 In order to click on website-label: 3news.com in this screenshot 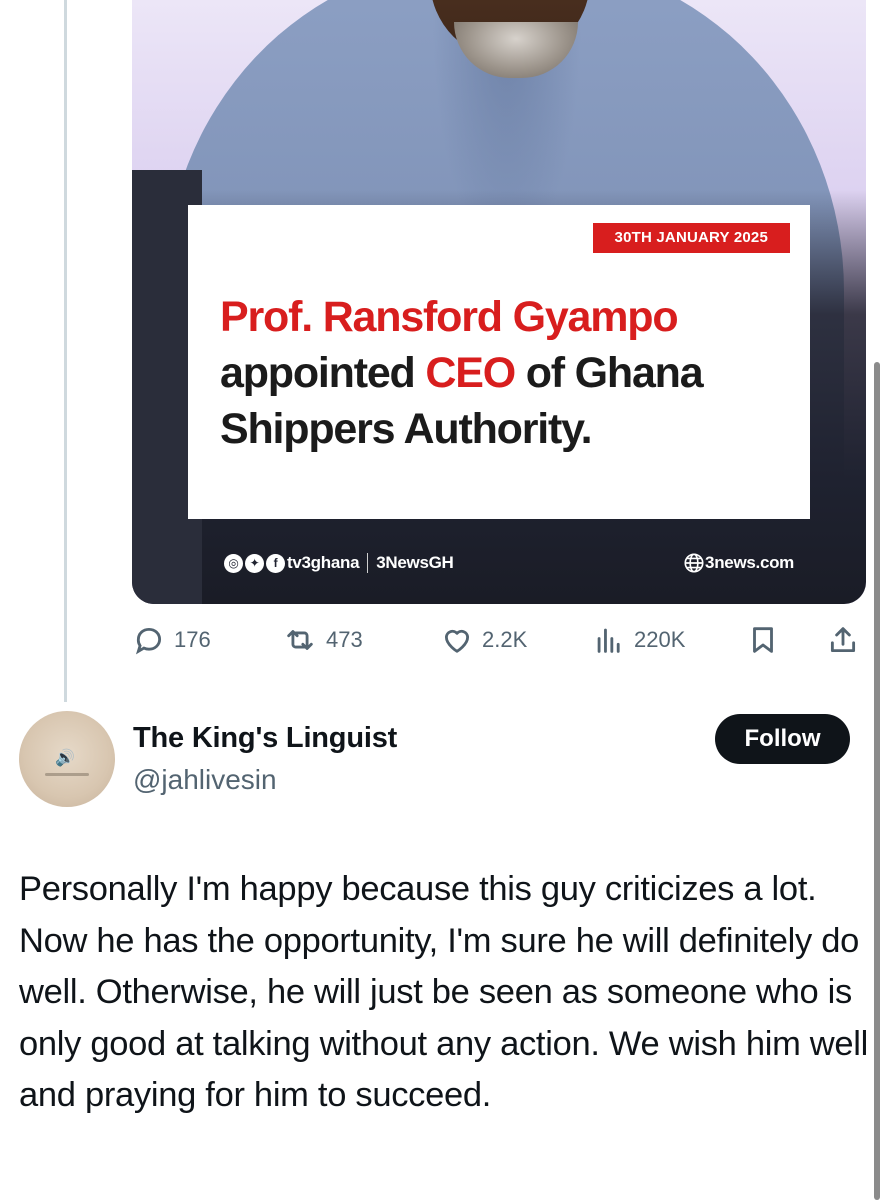, I will do `click(738, 563)`.